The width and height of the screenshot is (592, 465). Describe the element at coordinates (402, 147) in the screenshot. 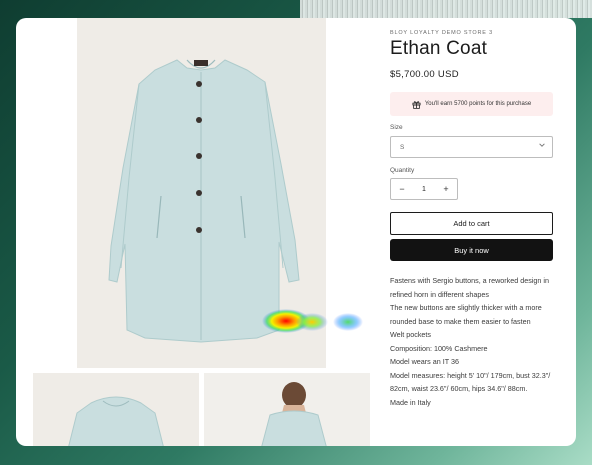

I see `size-selected-value: S` at that location.